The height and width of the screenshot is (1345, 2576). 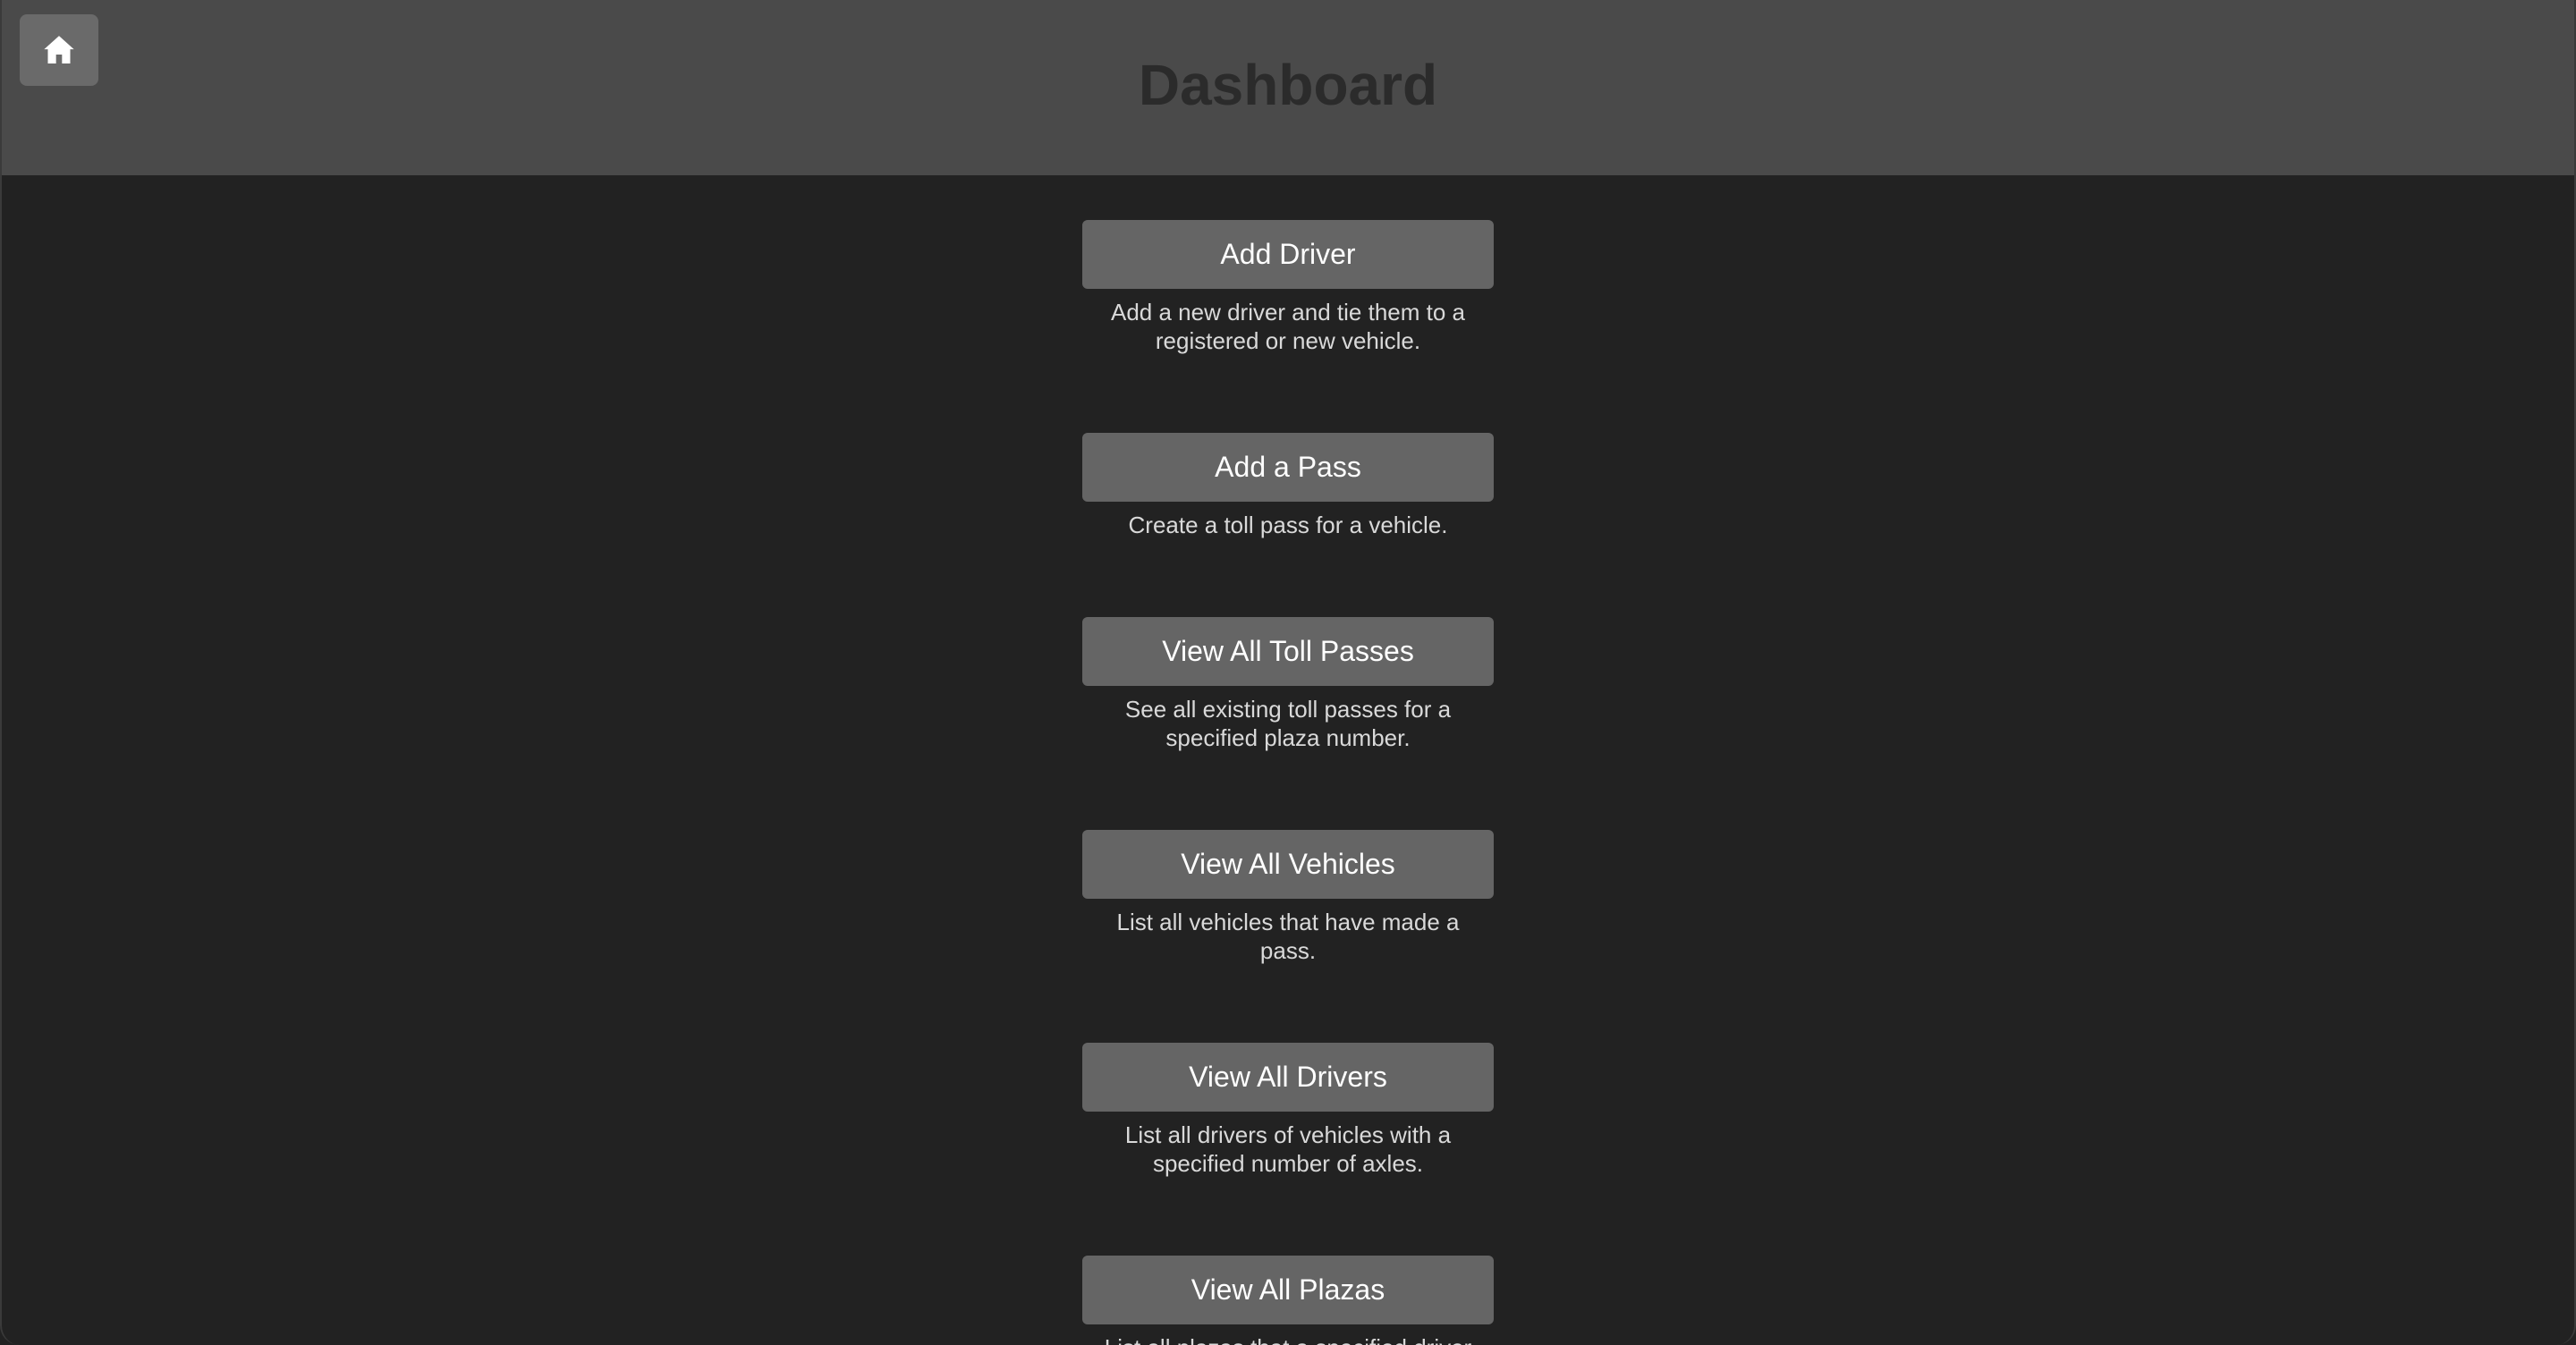 I want to click on page-title: Dashboard, so click(x=1288, y=85).